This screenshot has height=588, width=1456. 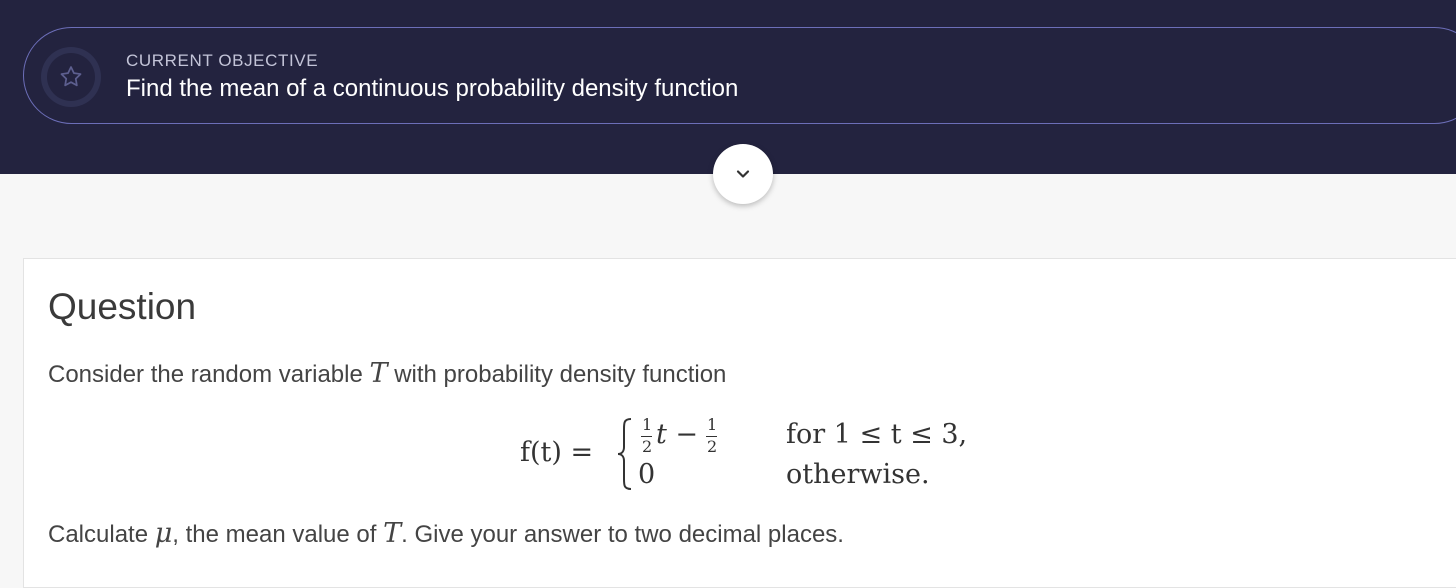 I want to click on left-brace, so click(x=624, y=454).